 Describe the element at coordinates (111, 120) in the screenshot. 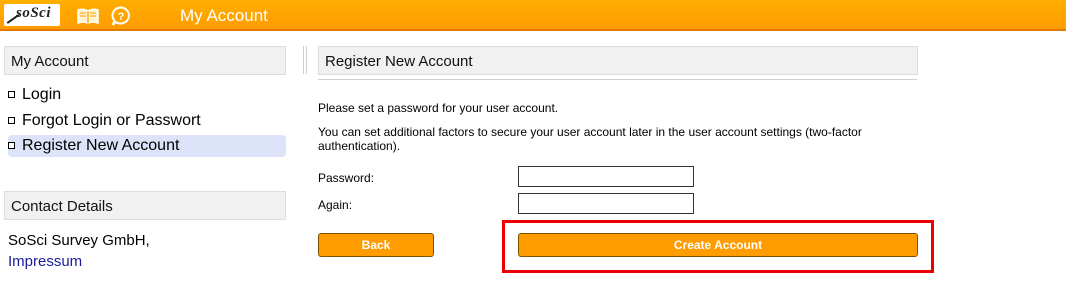

I see `sidebar-item-label: Forgot Login or Passwort` at that location.